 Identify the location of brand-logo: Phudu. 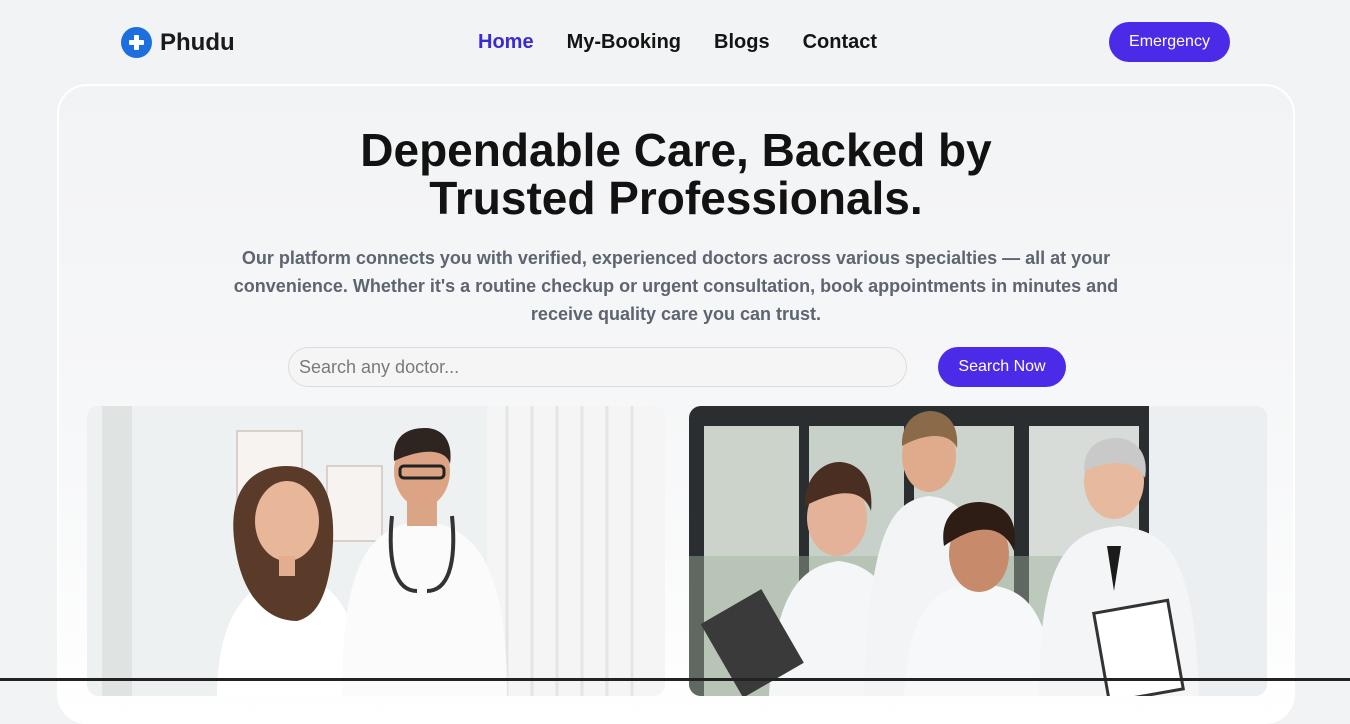
(178, 42).